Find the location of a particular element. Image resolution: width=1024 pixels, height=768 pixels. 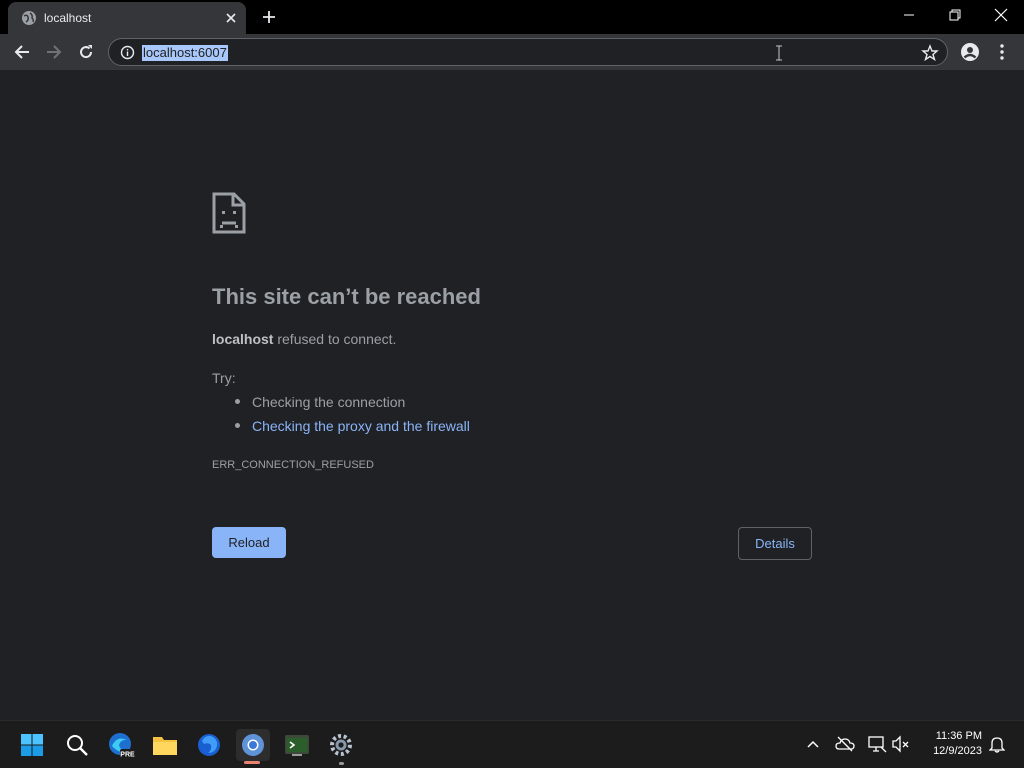

forward-button is located at coordinates (54, 52).